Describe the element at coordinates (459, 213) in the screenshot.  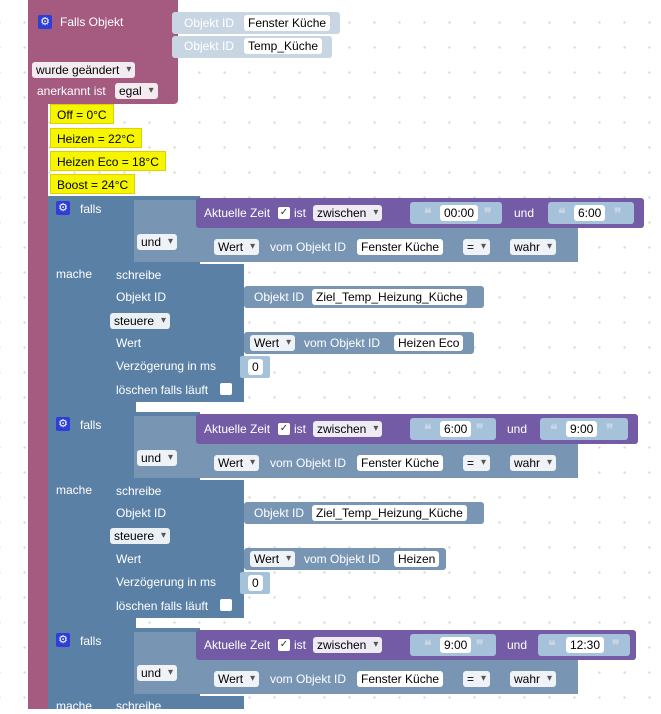
I see `time-from-field: 00:00` at that location.